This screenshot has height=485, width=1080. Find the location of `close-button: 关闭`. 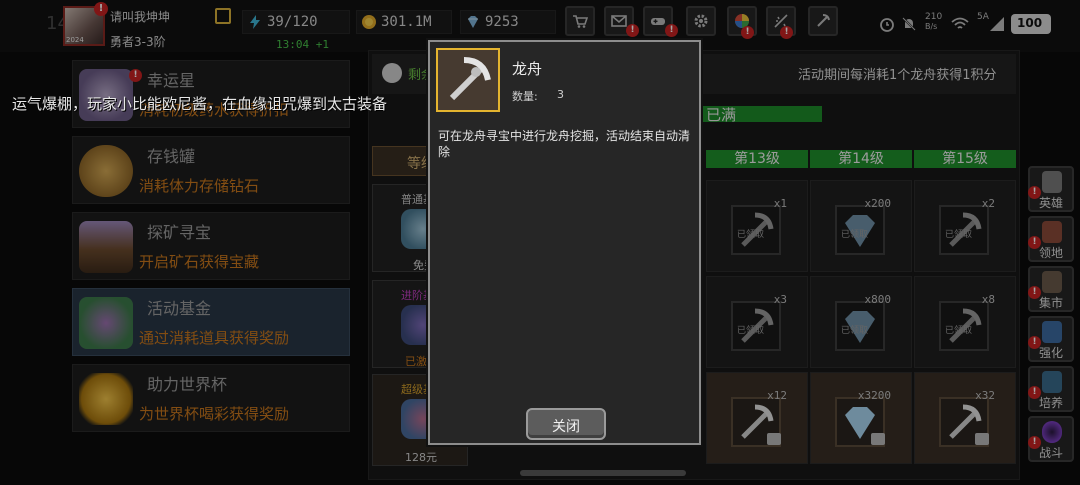

close-button: 关闭 is located at coordinates (566, 424).